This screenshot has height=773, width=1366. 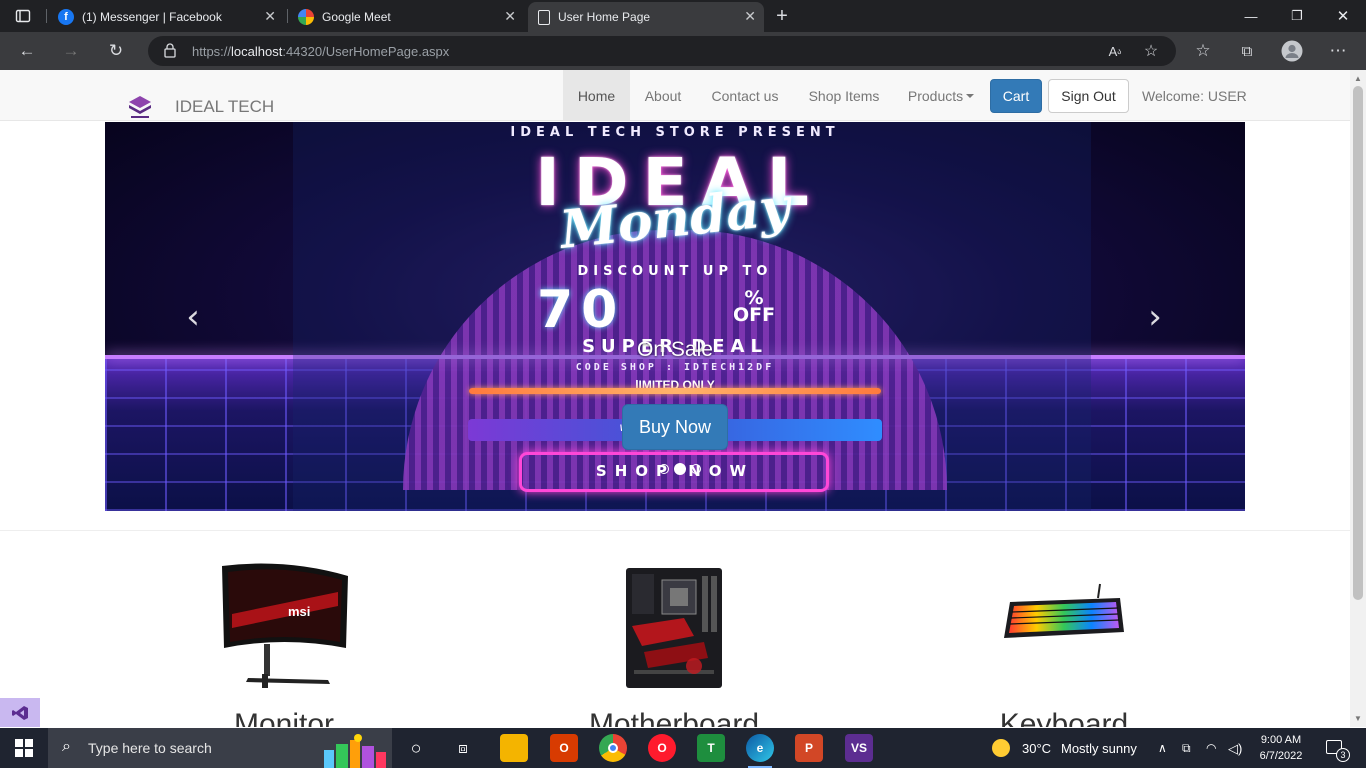 I want to click on banner-code-text: CODE SHOP : IDTECH12DF, so click(x=675, y=367).